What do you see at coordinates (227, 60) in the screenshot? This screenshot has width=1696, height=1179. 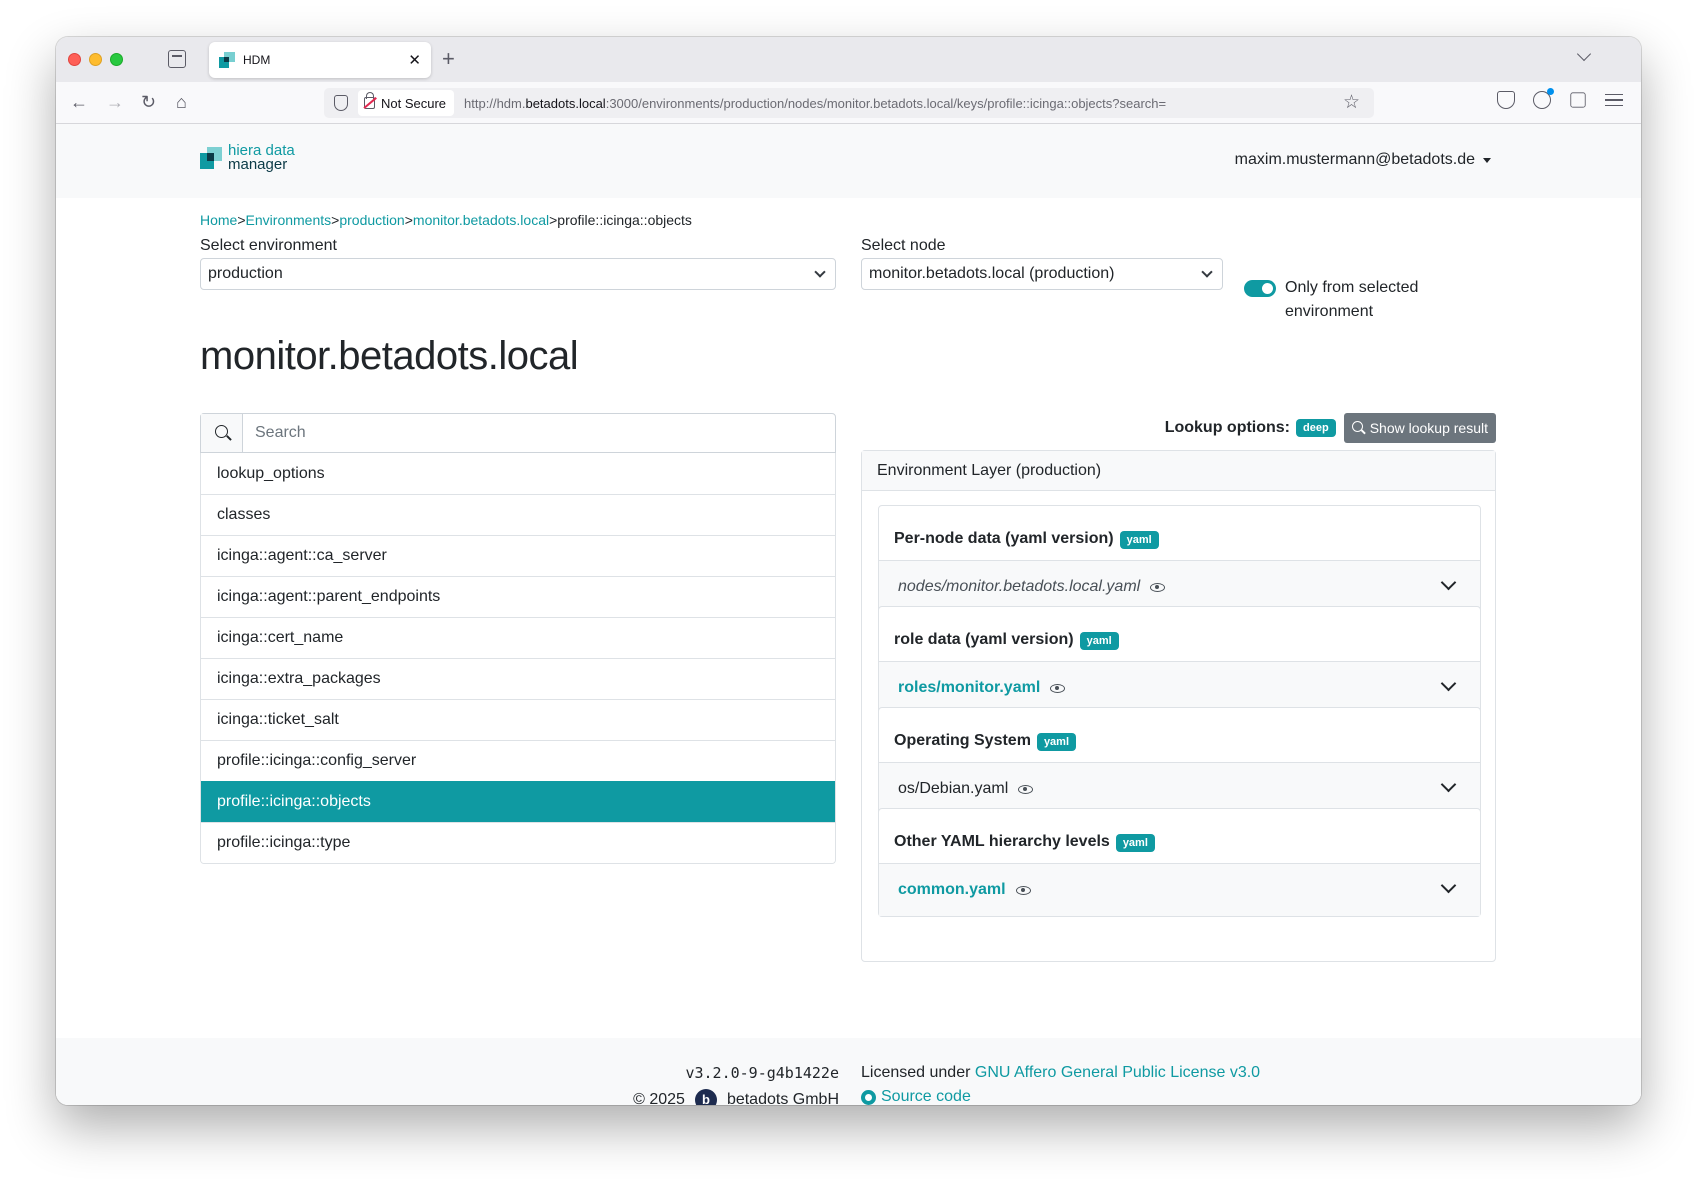 I see `hdm-favicon-icon` at bounding box center [227, 60].